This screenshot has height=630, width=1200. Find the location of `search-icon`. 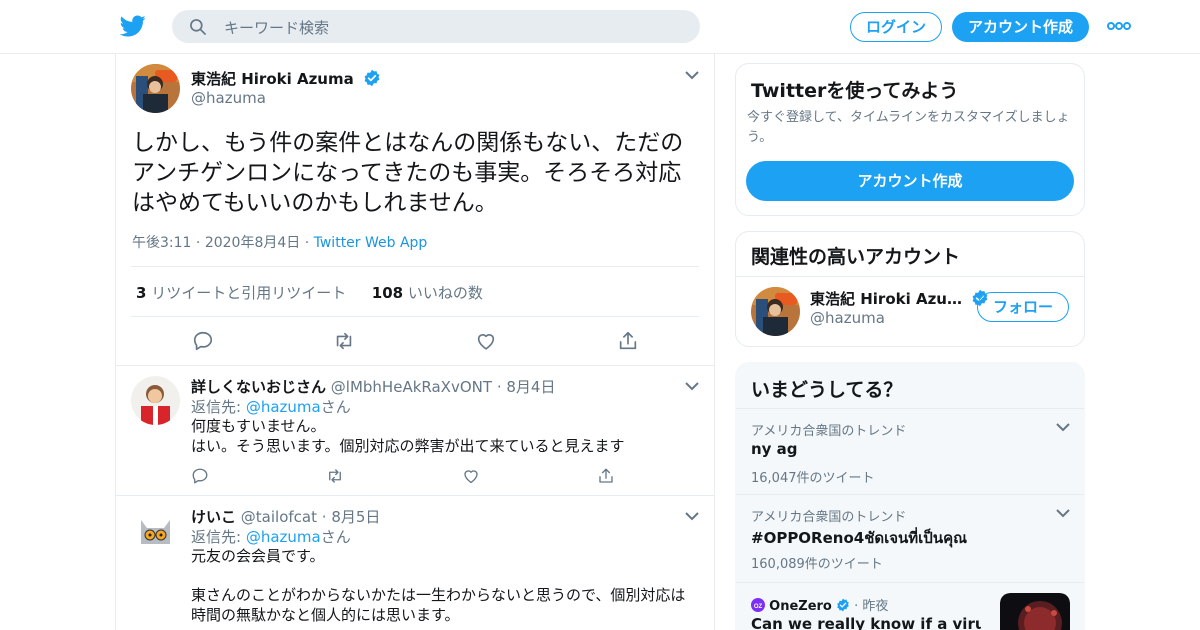

search-icon is located at coordinates (198, 27).